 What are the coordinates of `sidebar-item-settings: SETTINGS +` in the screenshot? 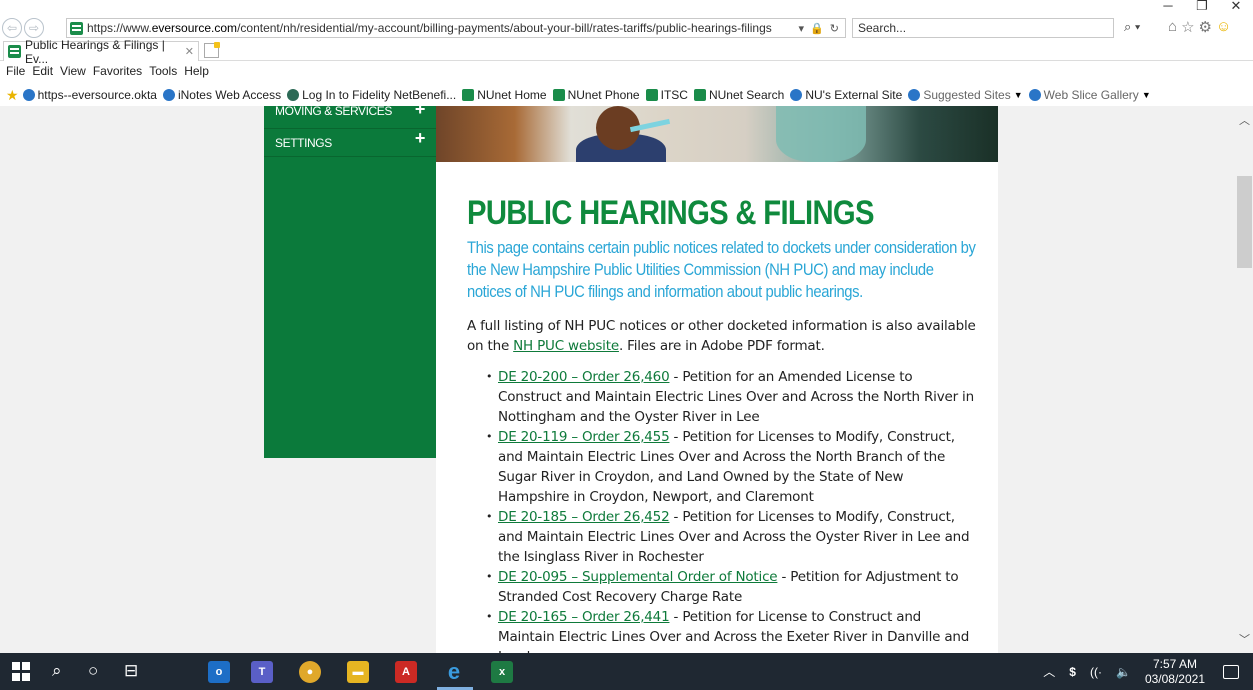 It's located at (350, 143).